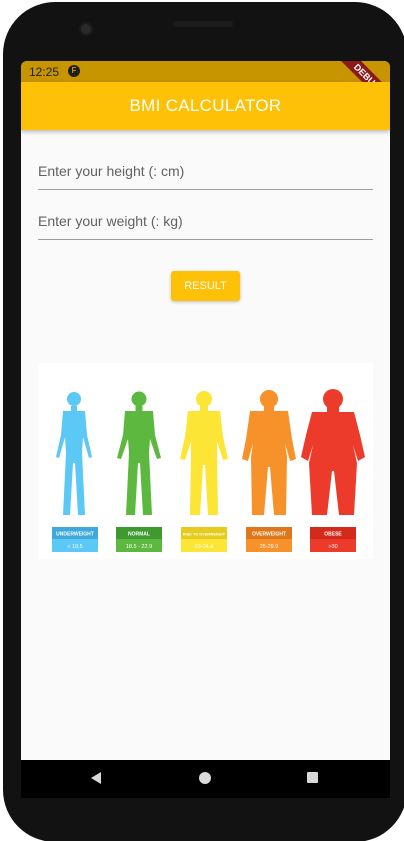 Image resolution: width=404 pixels, height=841 pixels. I want to click on app-bar: BMI CALCULATOR, so click(205, 106).